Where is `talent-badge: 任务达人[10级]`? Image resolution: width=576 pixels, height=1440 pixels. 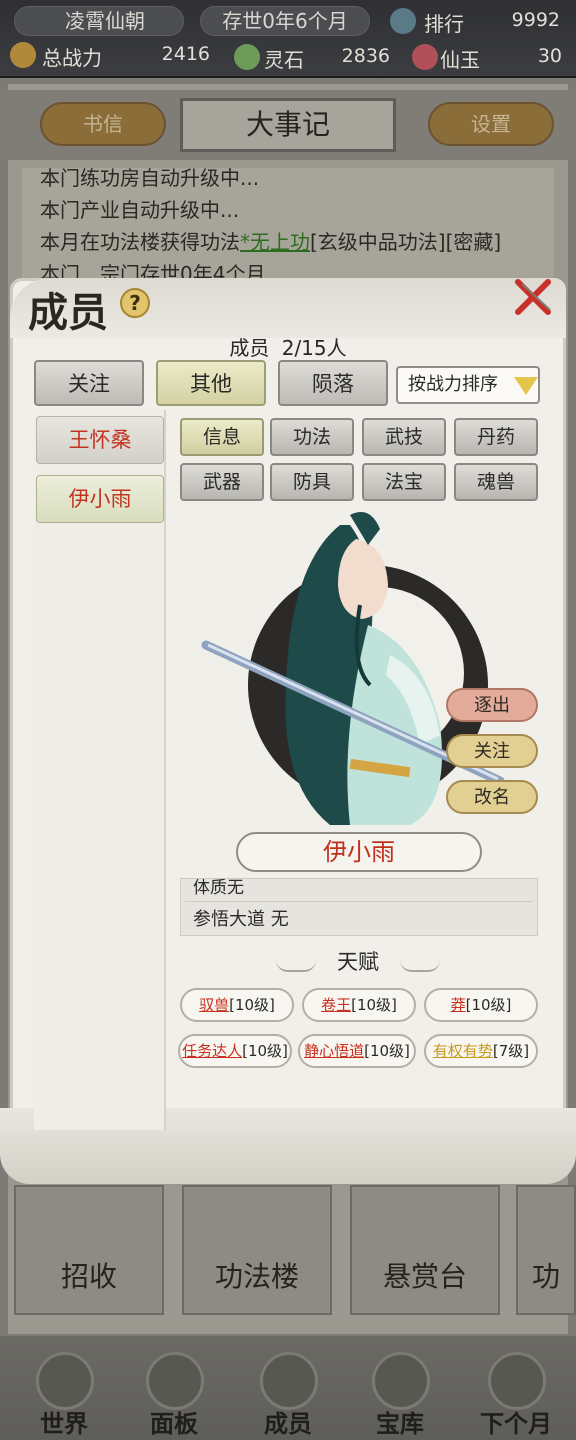
talent-badge: 任务达人[10级] is located at coordinates (235, 1051).